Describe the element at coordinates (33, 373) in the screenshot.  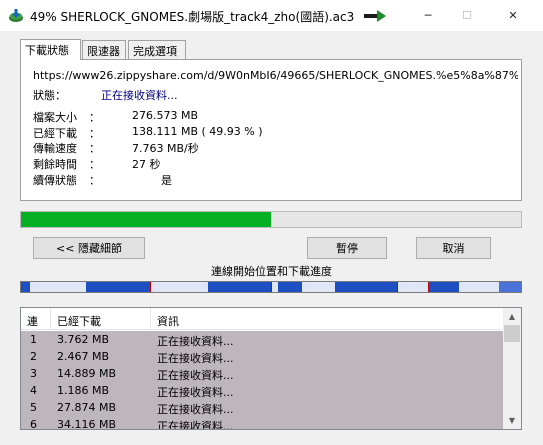
I see `connection-number: 3` at that location.